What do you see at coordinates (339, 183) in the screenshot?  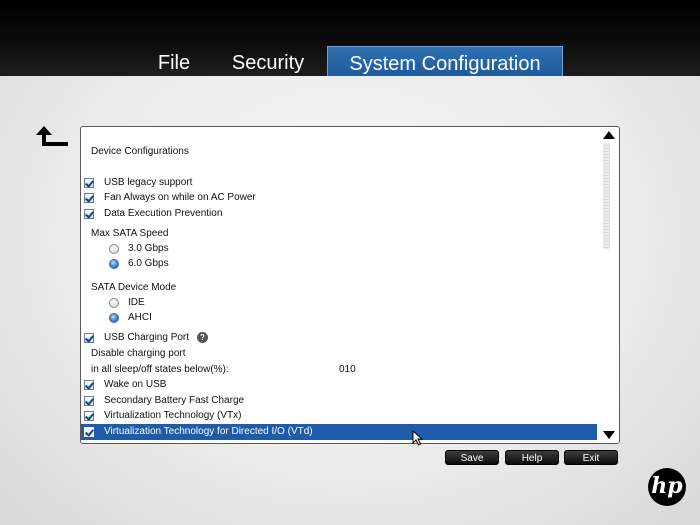 I see `usb-legacy-support-row: USB legacy support` at bounding box center [339, 183].